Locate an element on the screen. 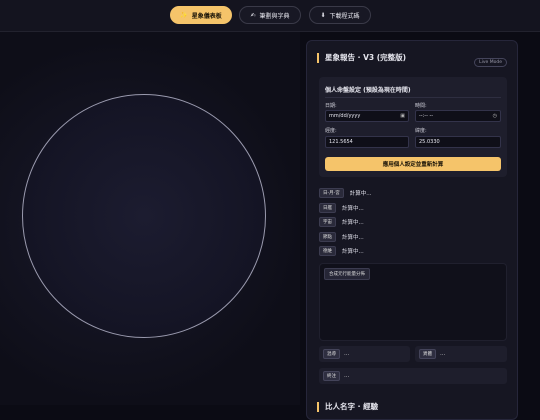 The width and height of the screenshot is (540, 420). time-label: 時間: is located at coordinates (421, 106).